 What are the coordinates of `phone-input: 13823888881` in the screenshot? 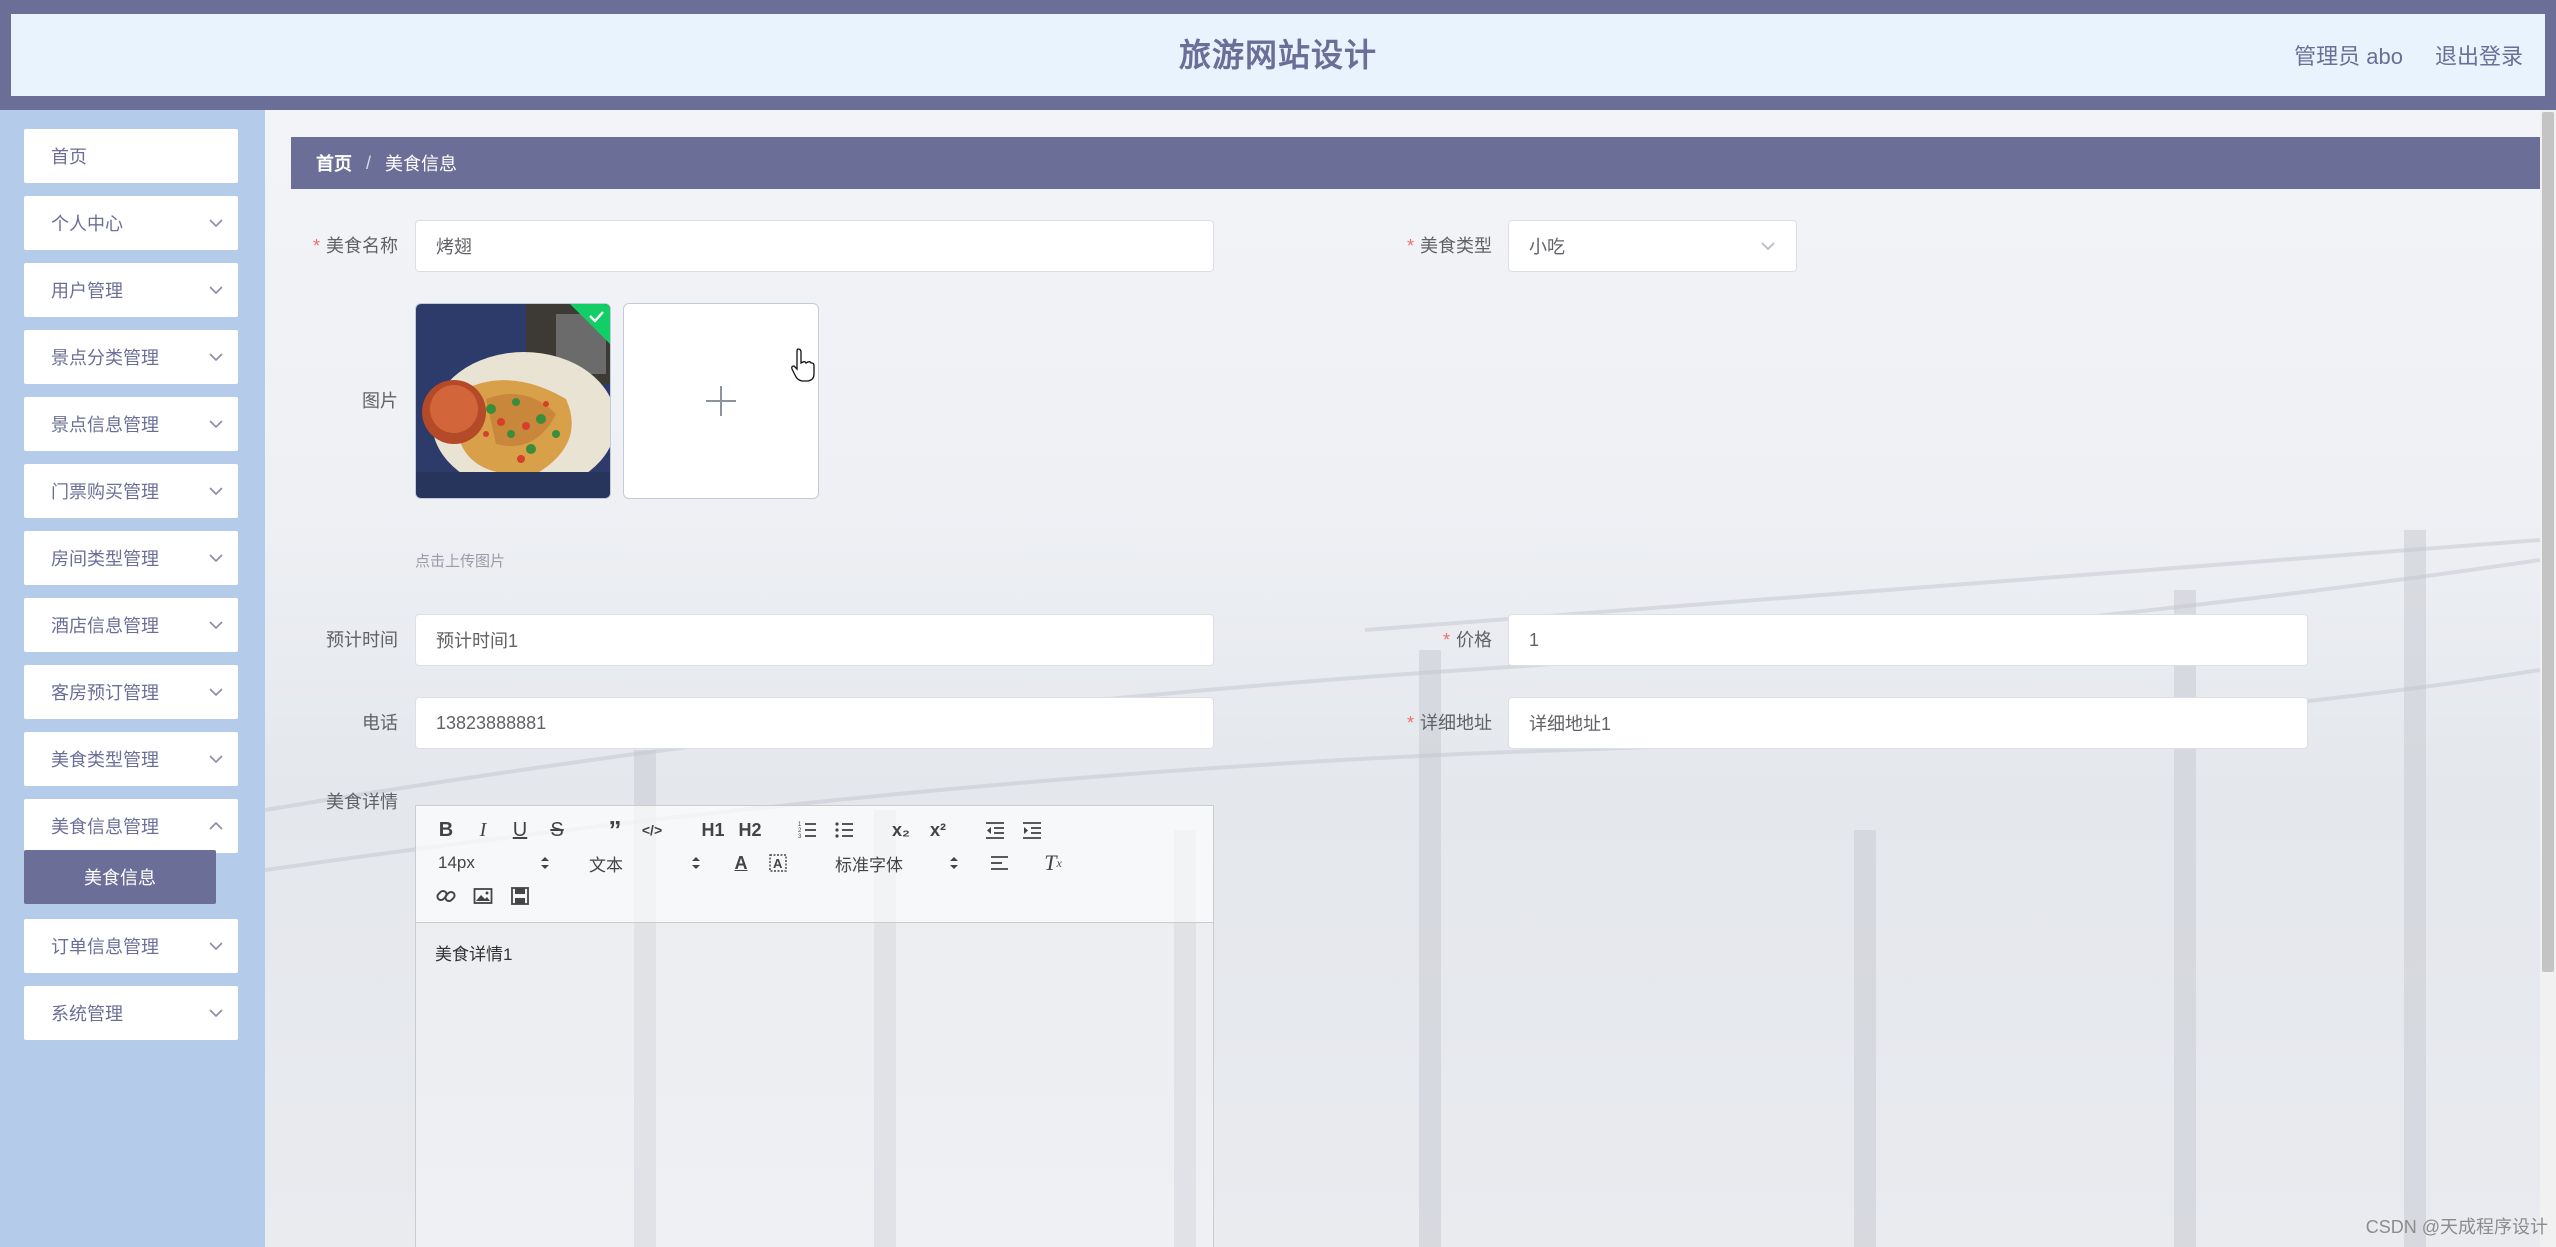 It's located at (814, 723).